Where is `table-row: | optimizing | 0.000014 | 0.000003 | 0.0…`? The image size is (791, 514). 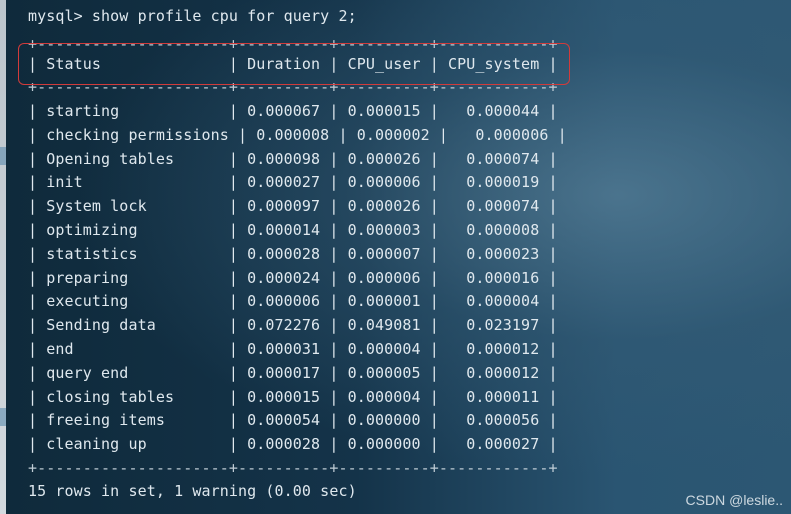
table-row: | optimizing | 0.000014 | 0.000003 | 0.0… is located at coordinates (293, 230).